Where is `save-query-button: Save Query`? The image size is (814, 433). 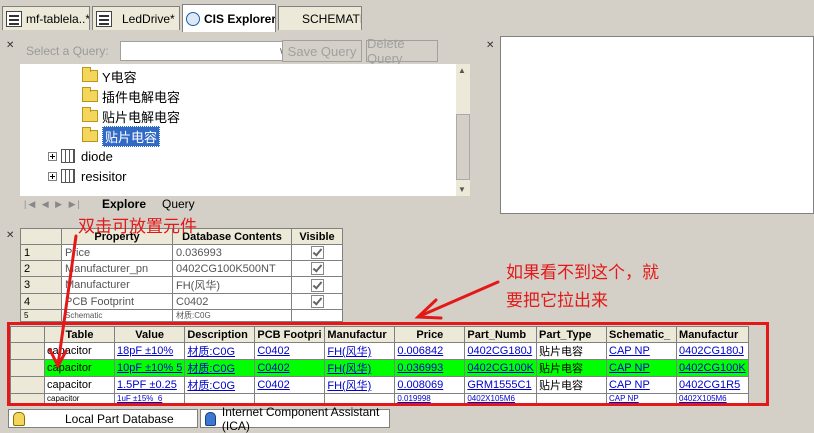 save-query-button: Save Query is located at coordinates (322, 51).